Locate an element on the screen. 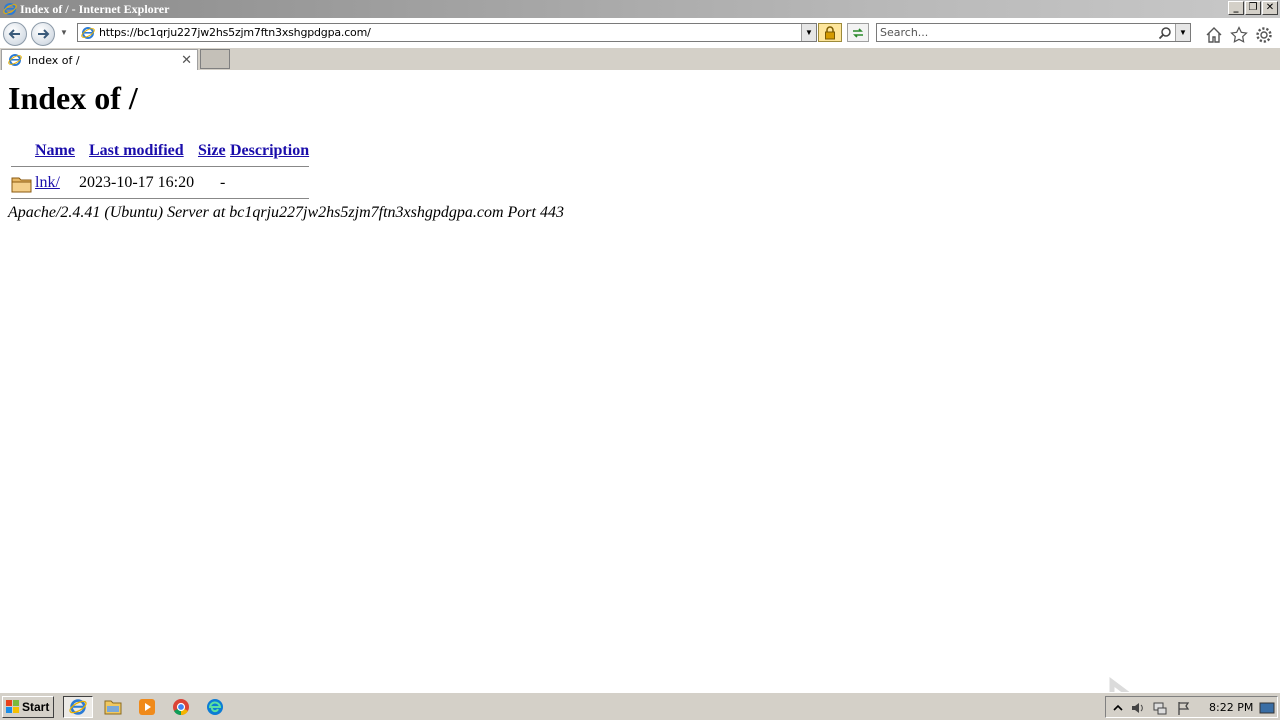 The height and width of the screenshot is (720, 1280). window-title: Index of / - Internet Explorer is located at coordinates (95, 9).